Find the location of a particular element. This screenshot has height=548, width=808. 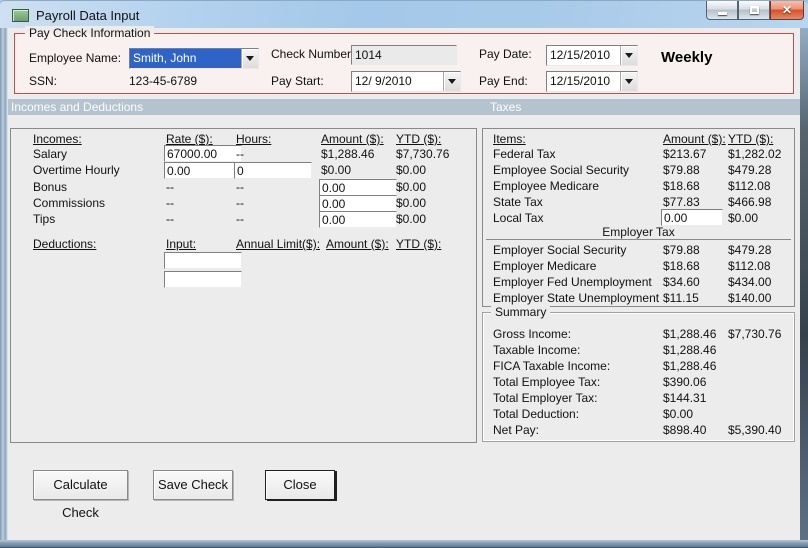

app-form-icon is located at coordinates (20, 15).